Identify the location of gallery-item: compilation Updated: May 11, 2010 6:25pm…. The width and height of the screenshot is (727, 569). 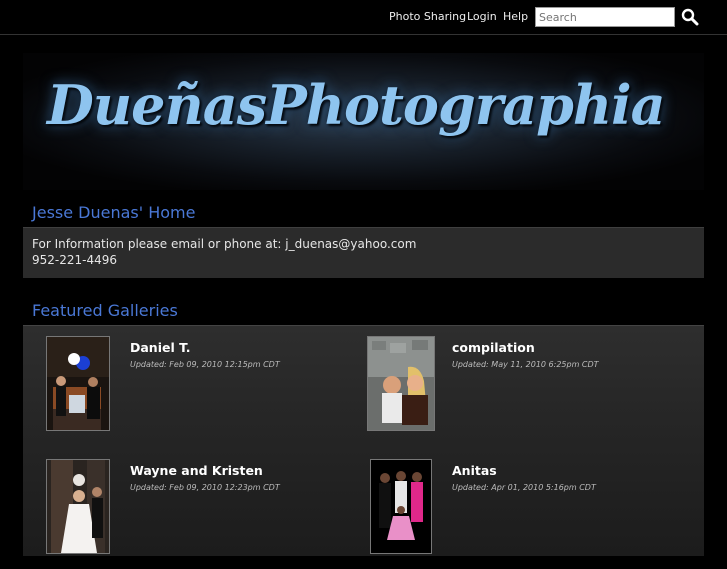
(527, 391).